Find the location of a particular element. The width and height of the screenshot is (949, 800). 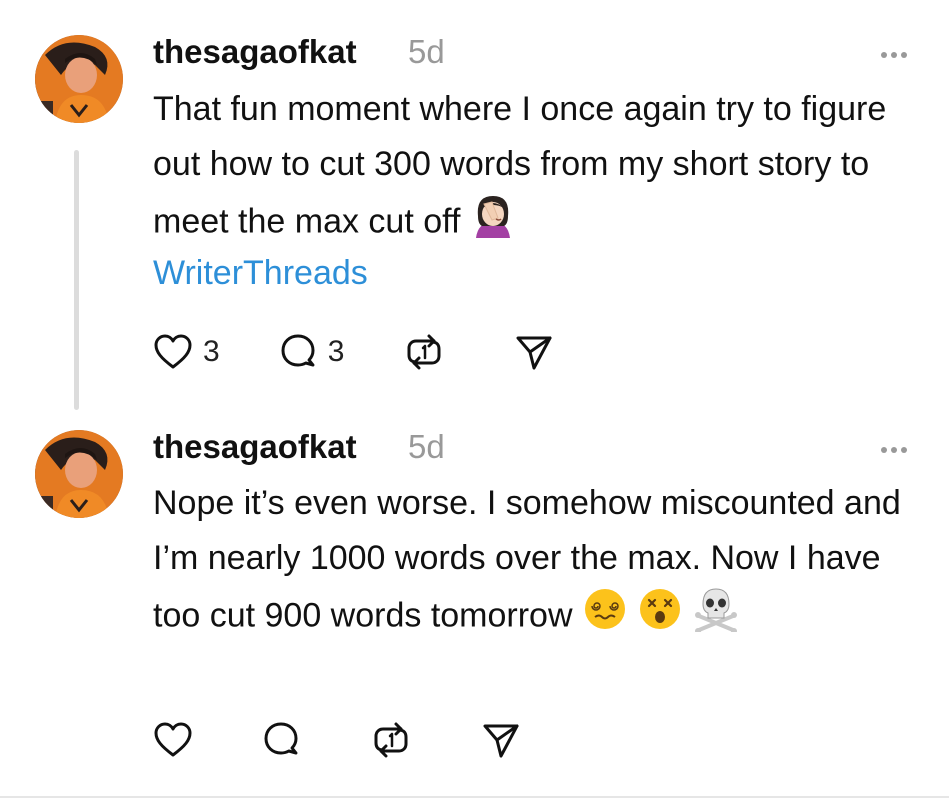

like-button: 3 is located at coordinates (186, 352).